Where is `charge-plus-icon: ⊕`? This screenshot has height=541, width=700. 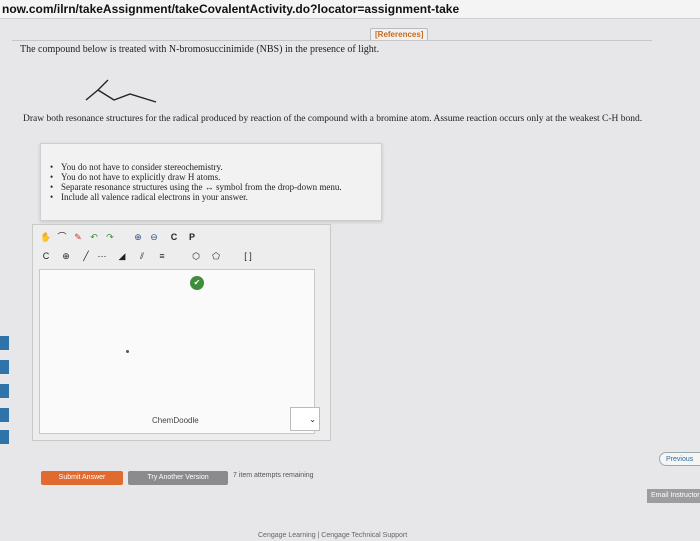 charge-plus-icon: ⊕ is located at coordinates (66, 256).